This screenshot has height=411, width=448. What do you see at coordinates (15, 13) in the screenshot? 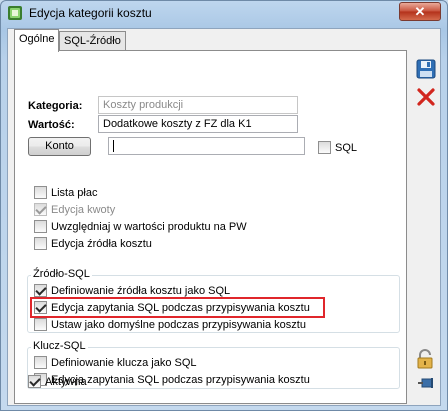
I see `app-icon` at bounding box center [15, 13].